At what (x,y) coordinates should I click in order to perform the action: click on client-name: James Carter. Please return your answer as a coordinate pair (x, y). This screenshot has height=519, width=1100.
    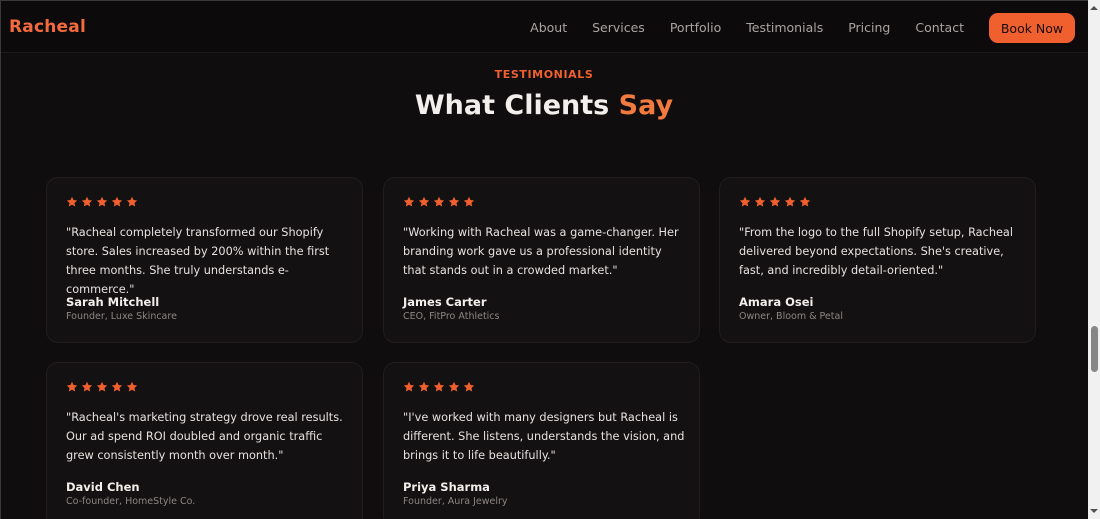
    Looking at the image, I should click on (445, 302).